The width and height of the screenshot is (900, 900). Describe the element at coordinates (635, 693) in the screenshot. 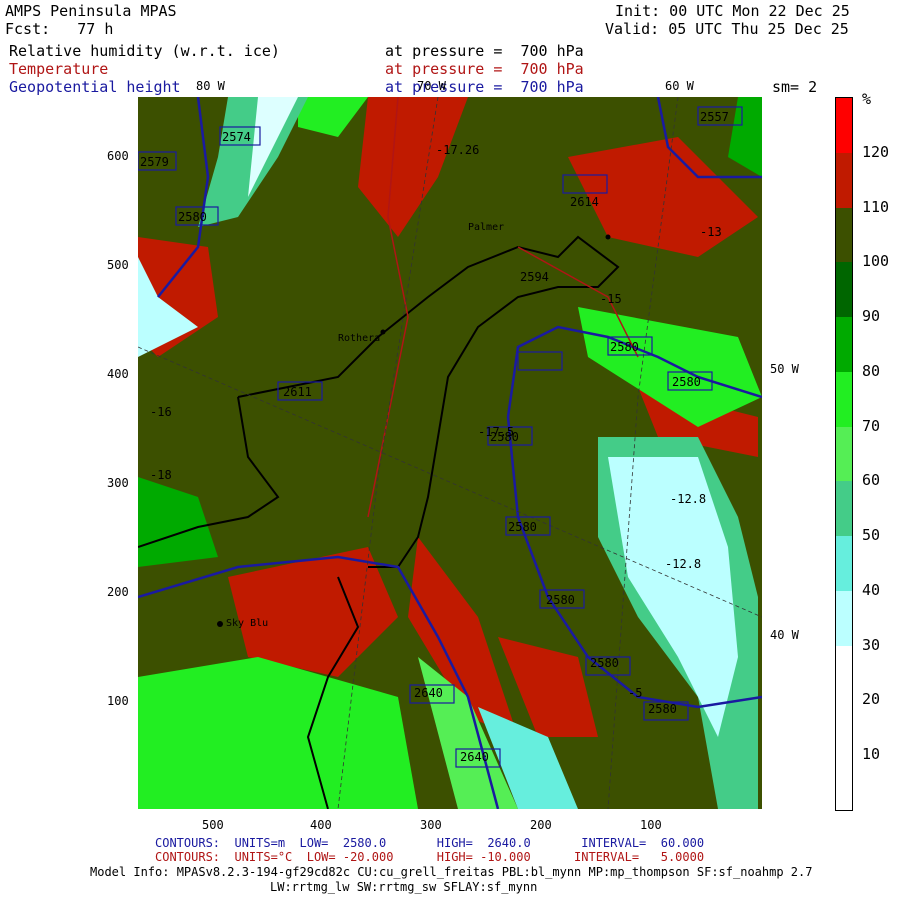

I see `temp-label: -5` at that location.